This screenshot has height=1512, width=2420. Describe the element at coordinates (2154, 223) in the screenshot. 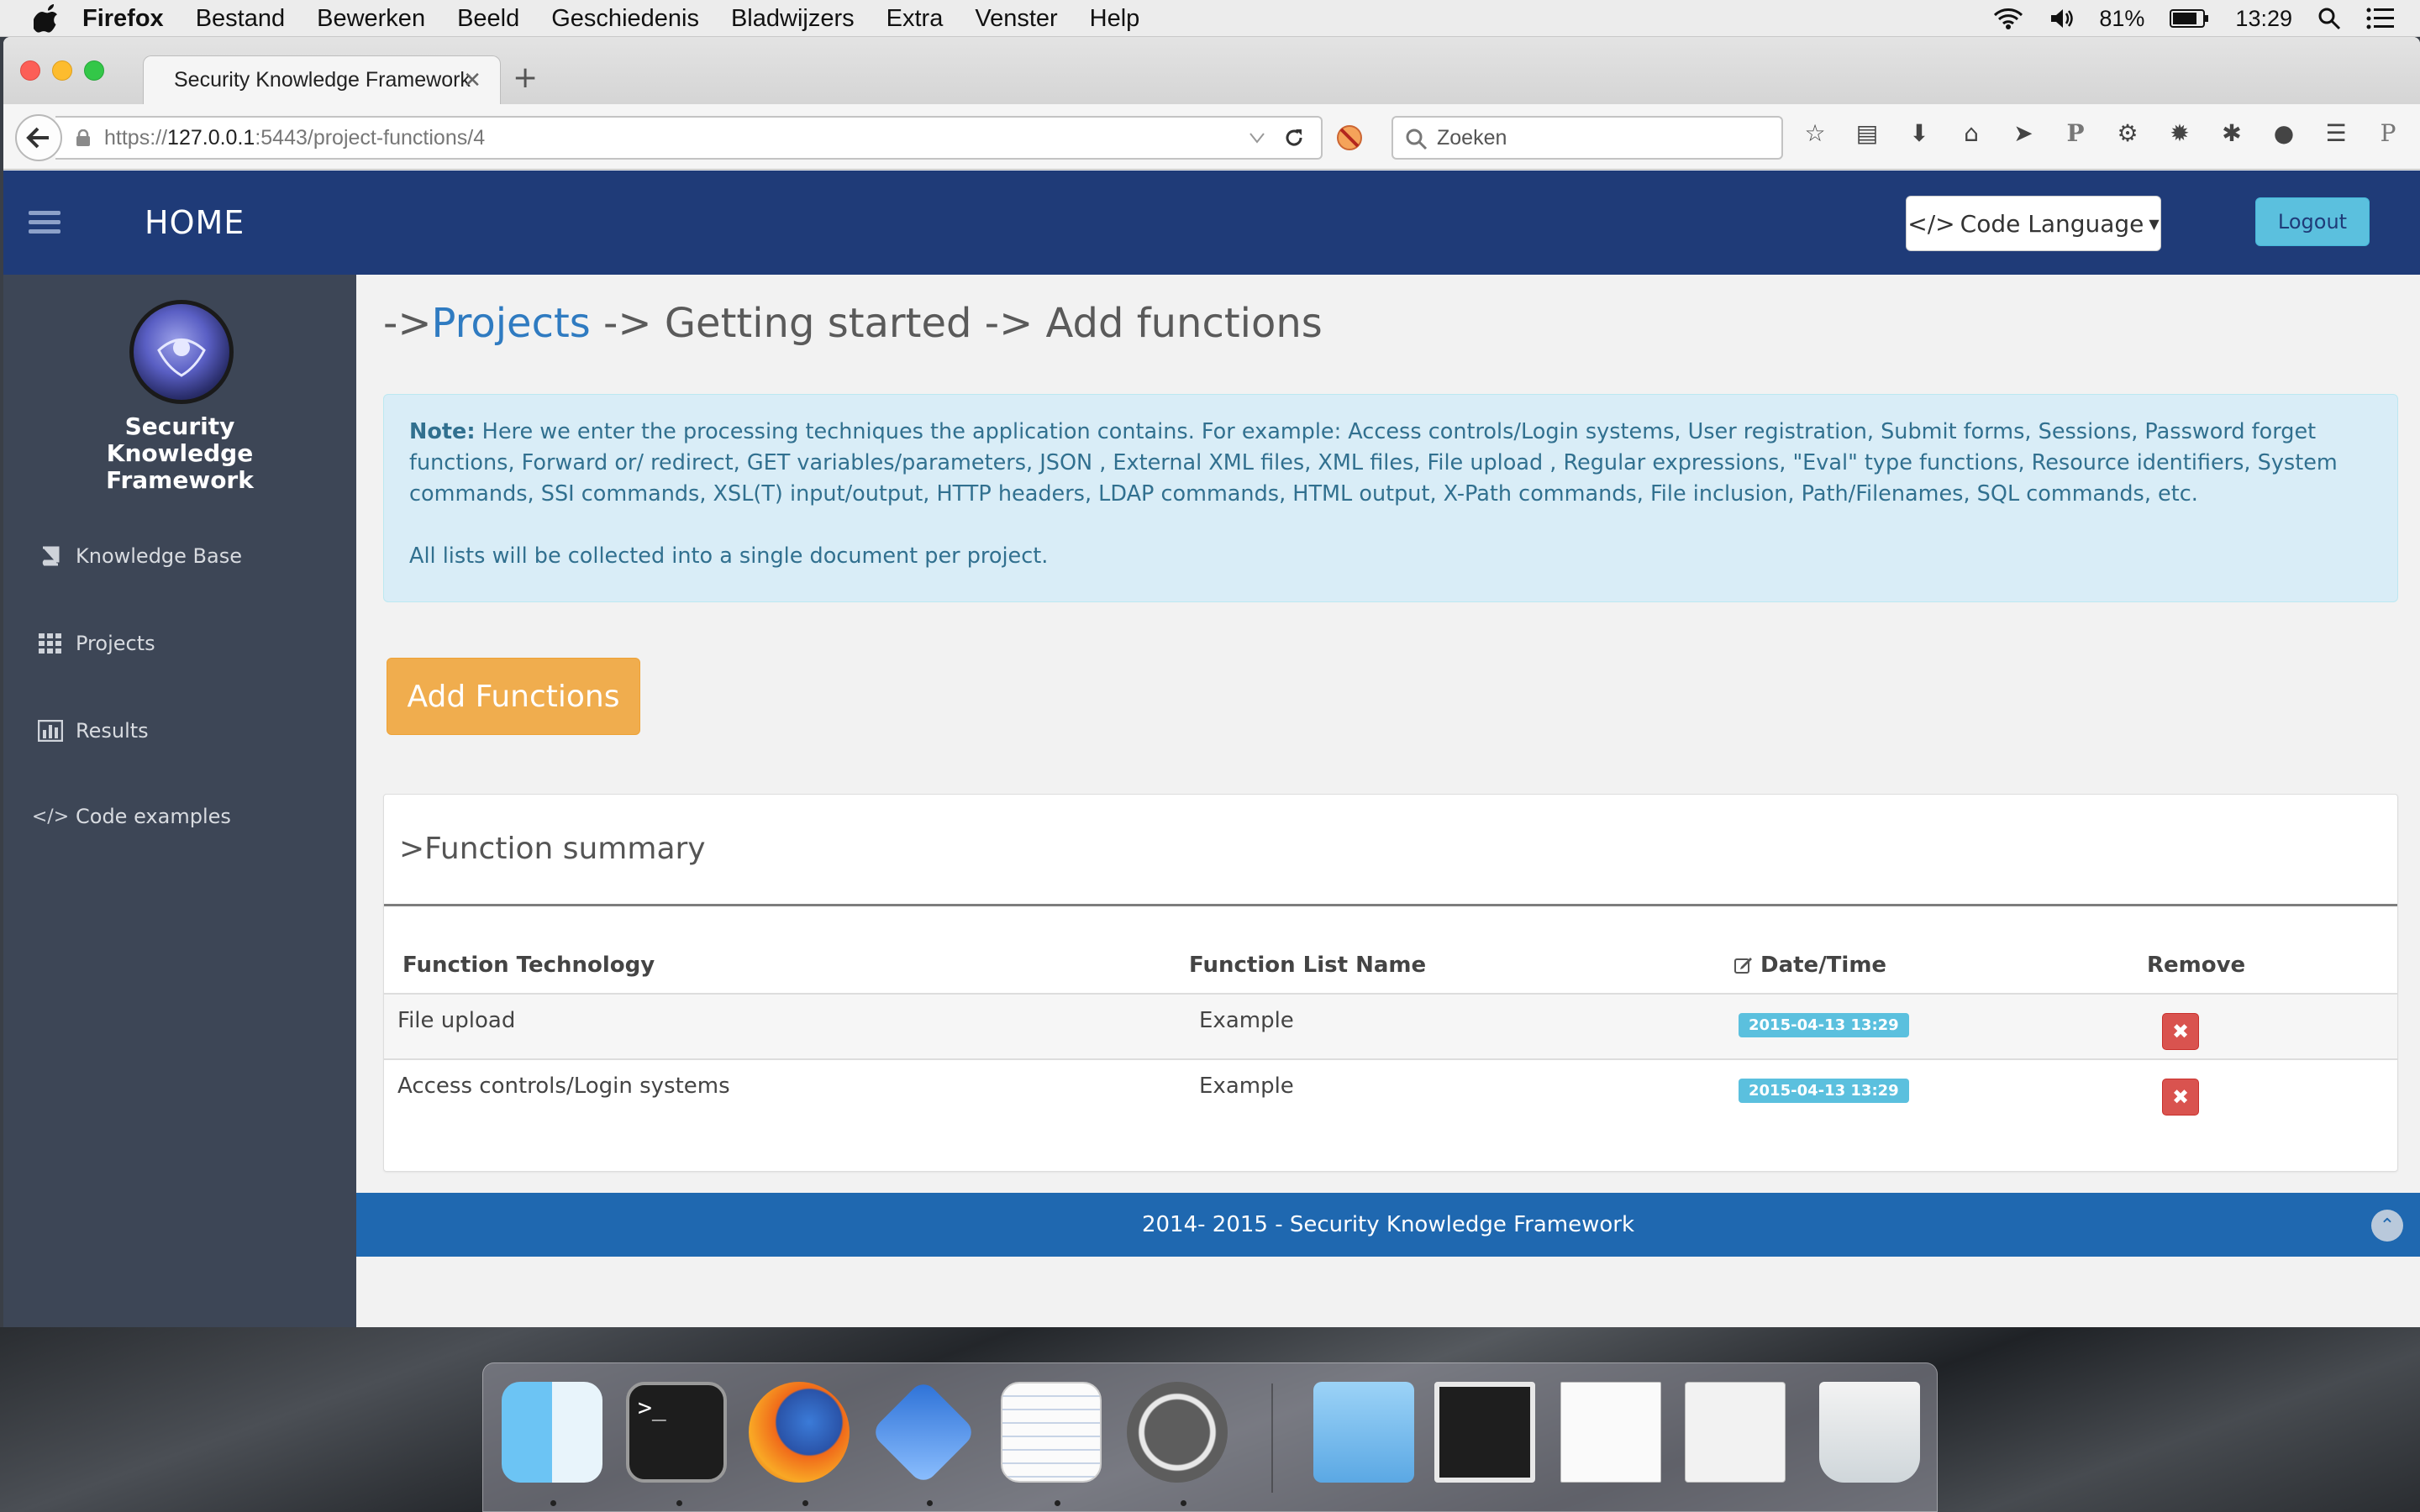

I see `caret-down-icon: ▼` at that location.